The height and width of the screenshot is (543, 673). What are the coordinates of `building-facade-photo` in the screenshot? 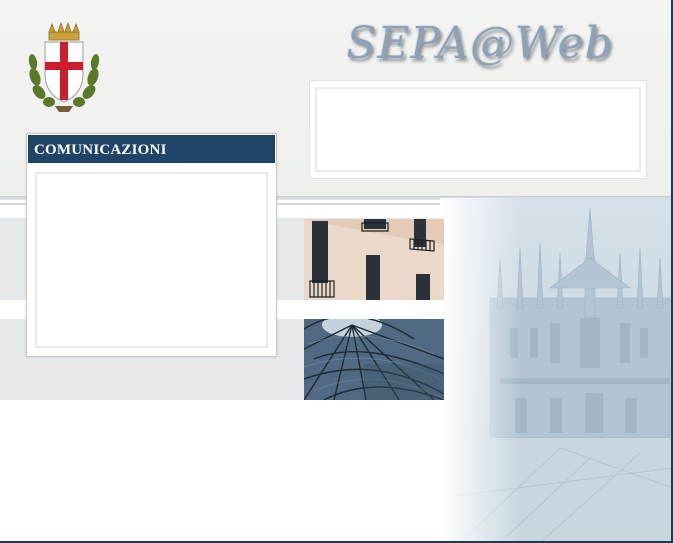 It's located at (374, 259).